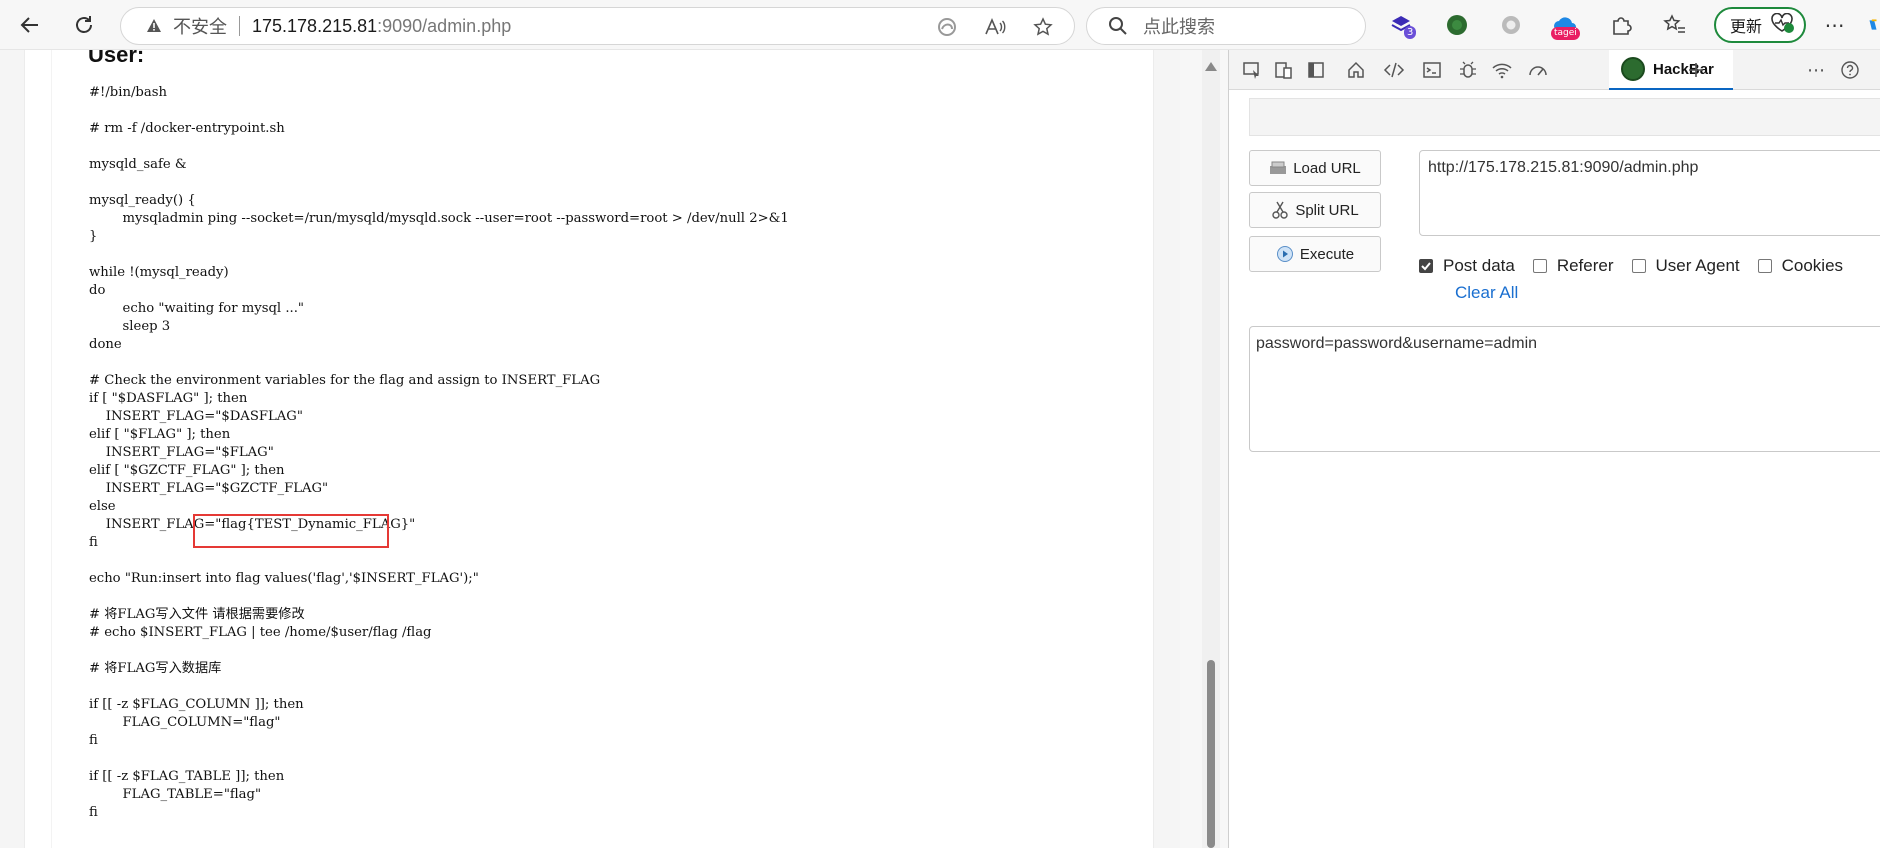 This screenshot has height=848, width=1880. I want to click on scroll-up-arrow-icon, so click(1211, 66).